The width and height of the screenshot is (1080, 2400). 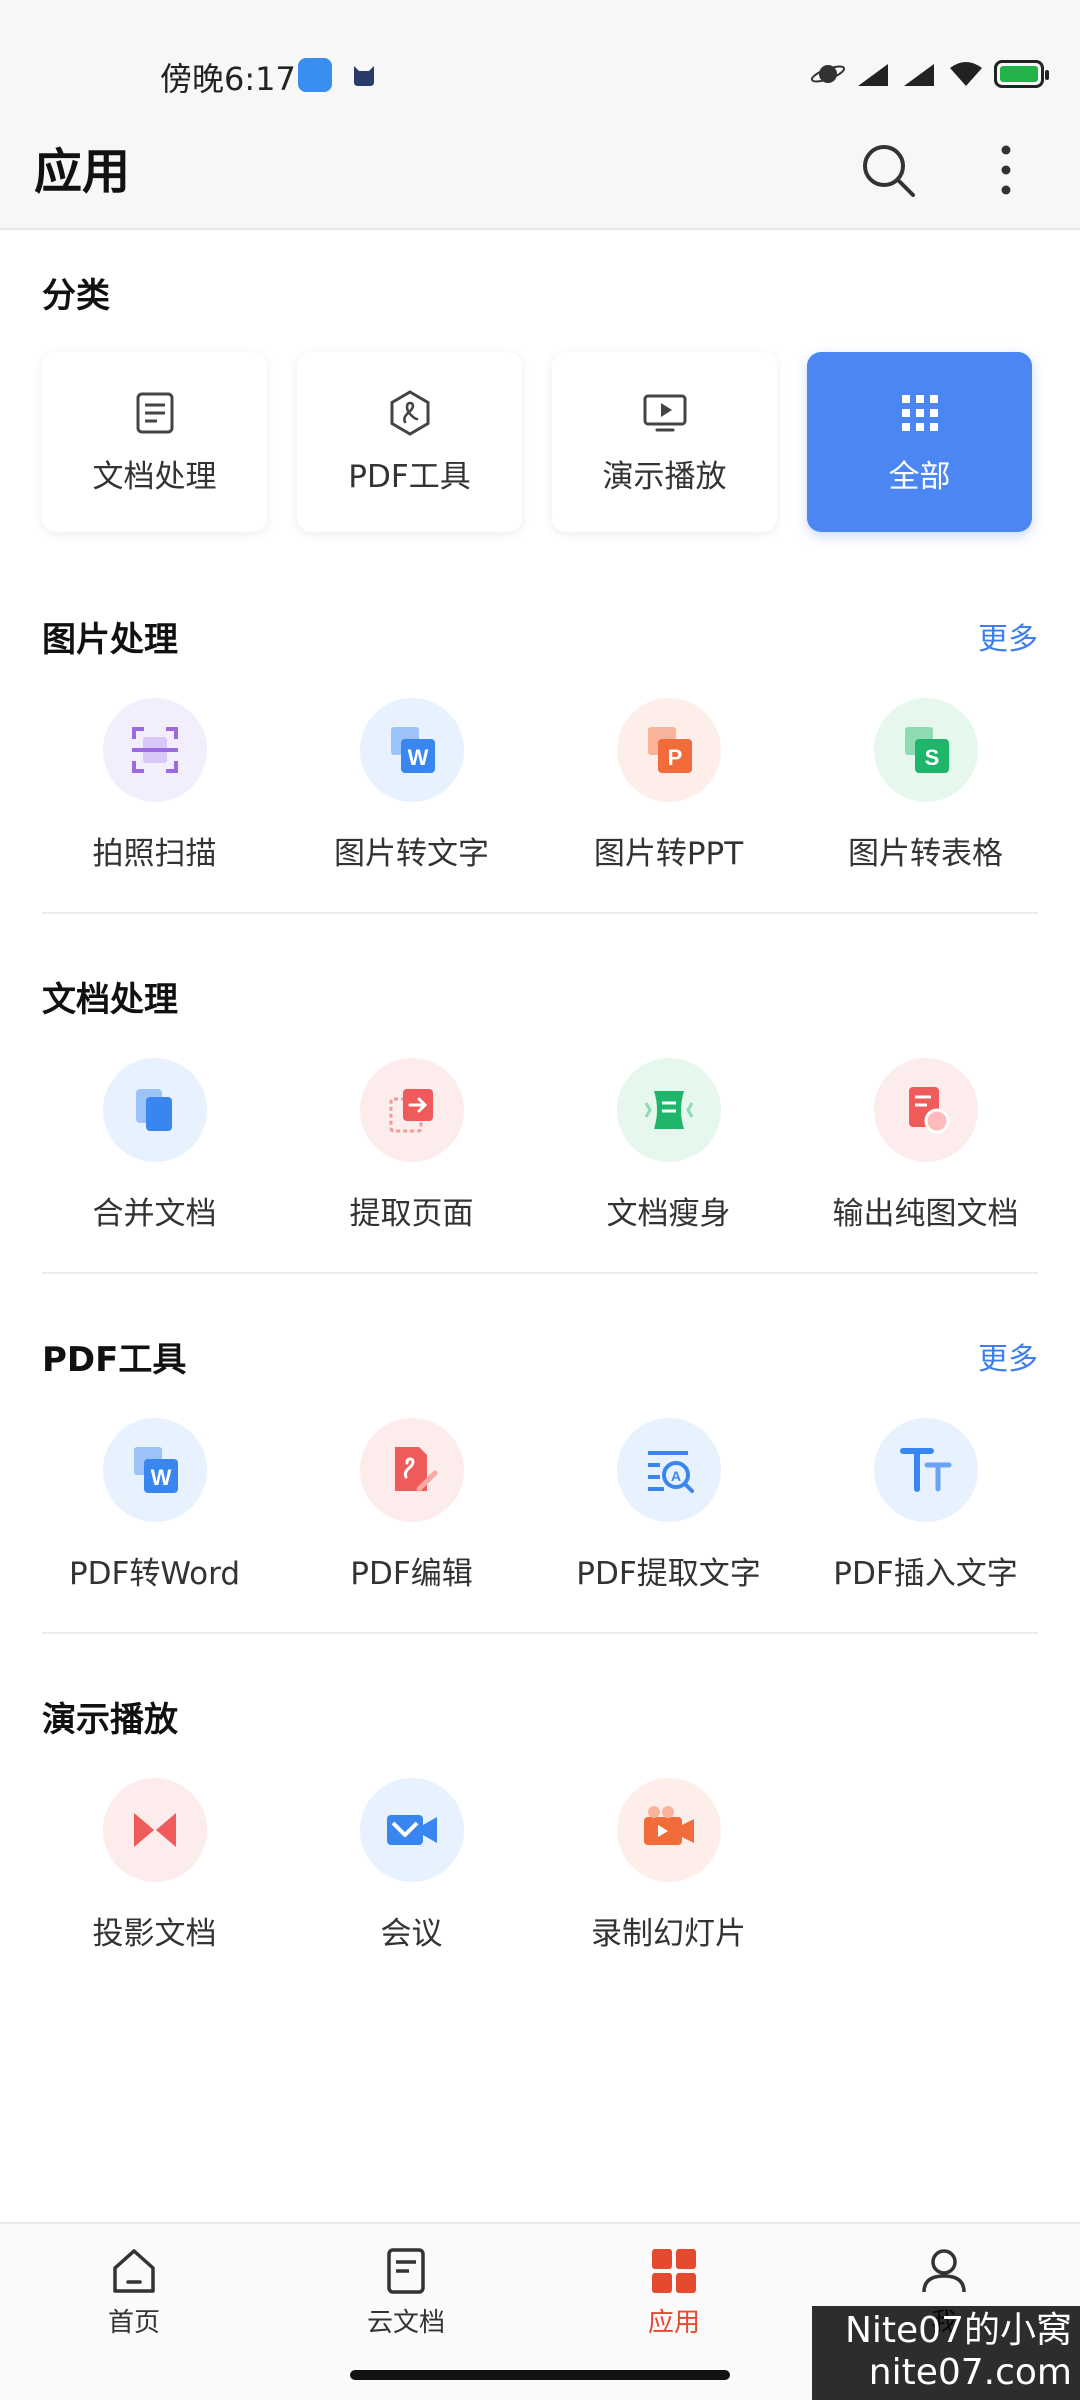 I want to click on export-image-doc-icon, so click(x=928, y=1110).